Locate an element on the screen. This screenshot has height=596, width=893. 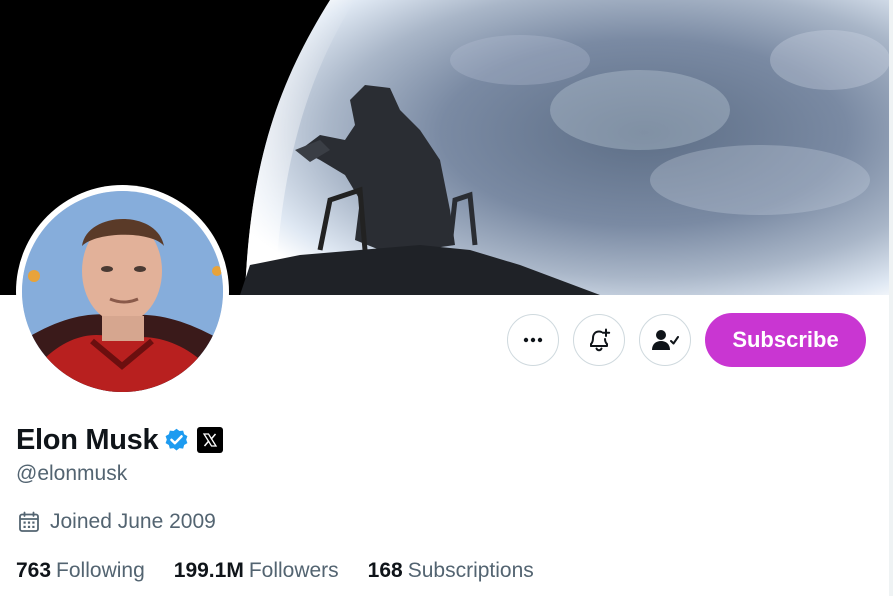
calendar-icon is located at coordinates (29, 522).